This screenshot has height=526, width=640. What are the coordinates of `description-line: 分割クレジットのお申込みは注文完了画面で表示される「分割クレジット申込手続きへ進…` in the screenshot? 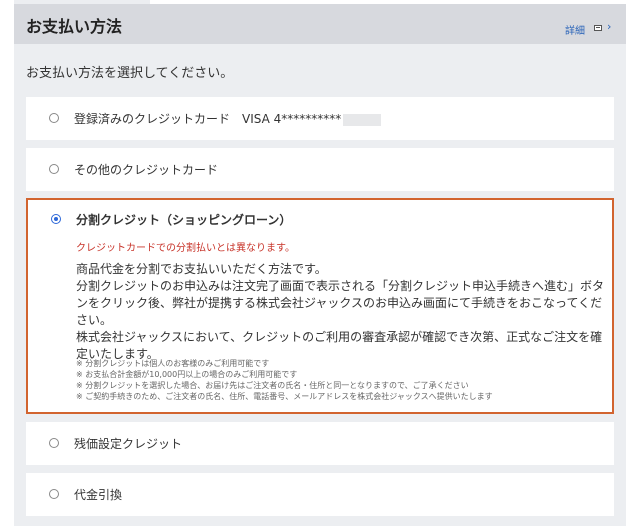 It's located at (340, 303).